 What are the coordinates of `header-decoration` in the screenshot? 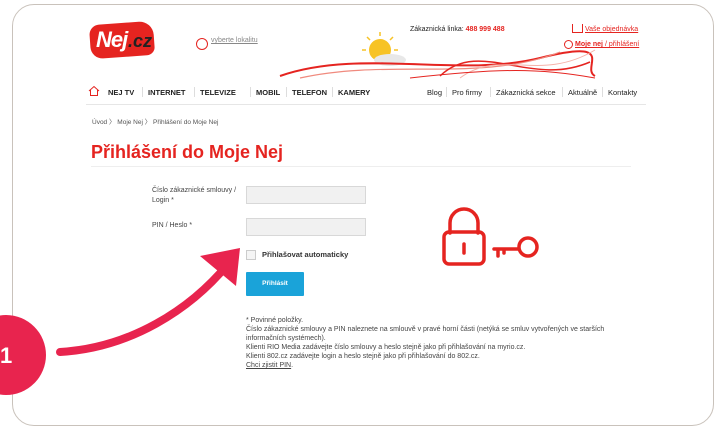 It's located at (437, 55).